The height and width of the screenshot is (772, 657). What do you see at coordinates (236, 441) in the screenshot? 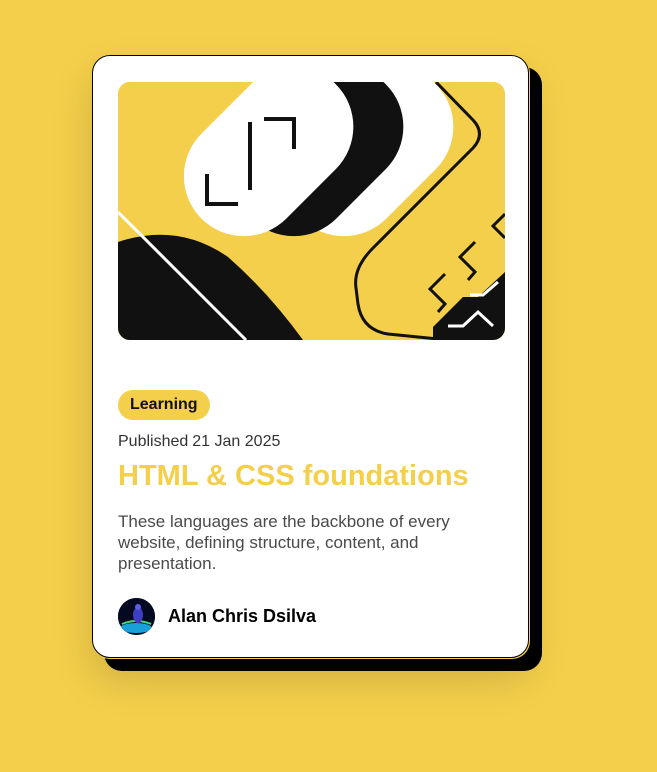
I see `published-date: 21 Jan 2025` at bounding box center [236, 441].